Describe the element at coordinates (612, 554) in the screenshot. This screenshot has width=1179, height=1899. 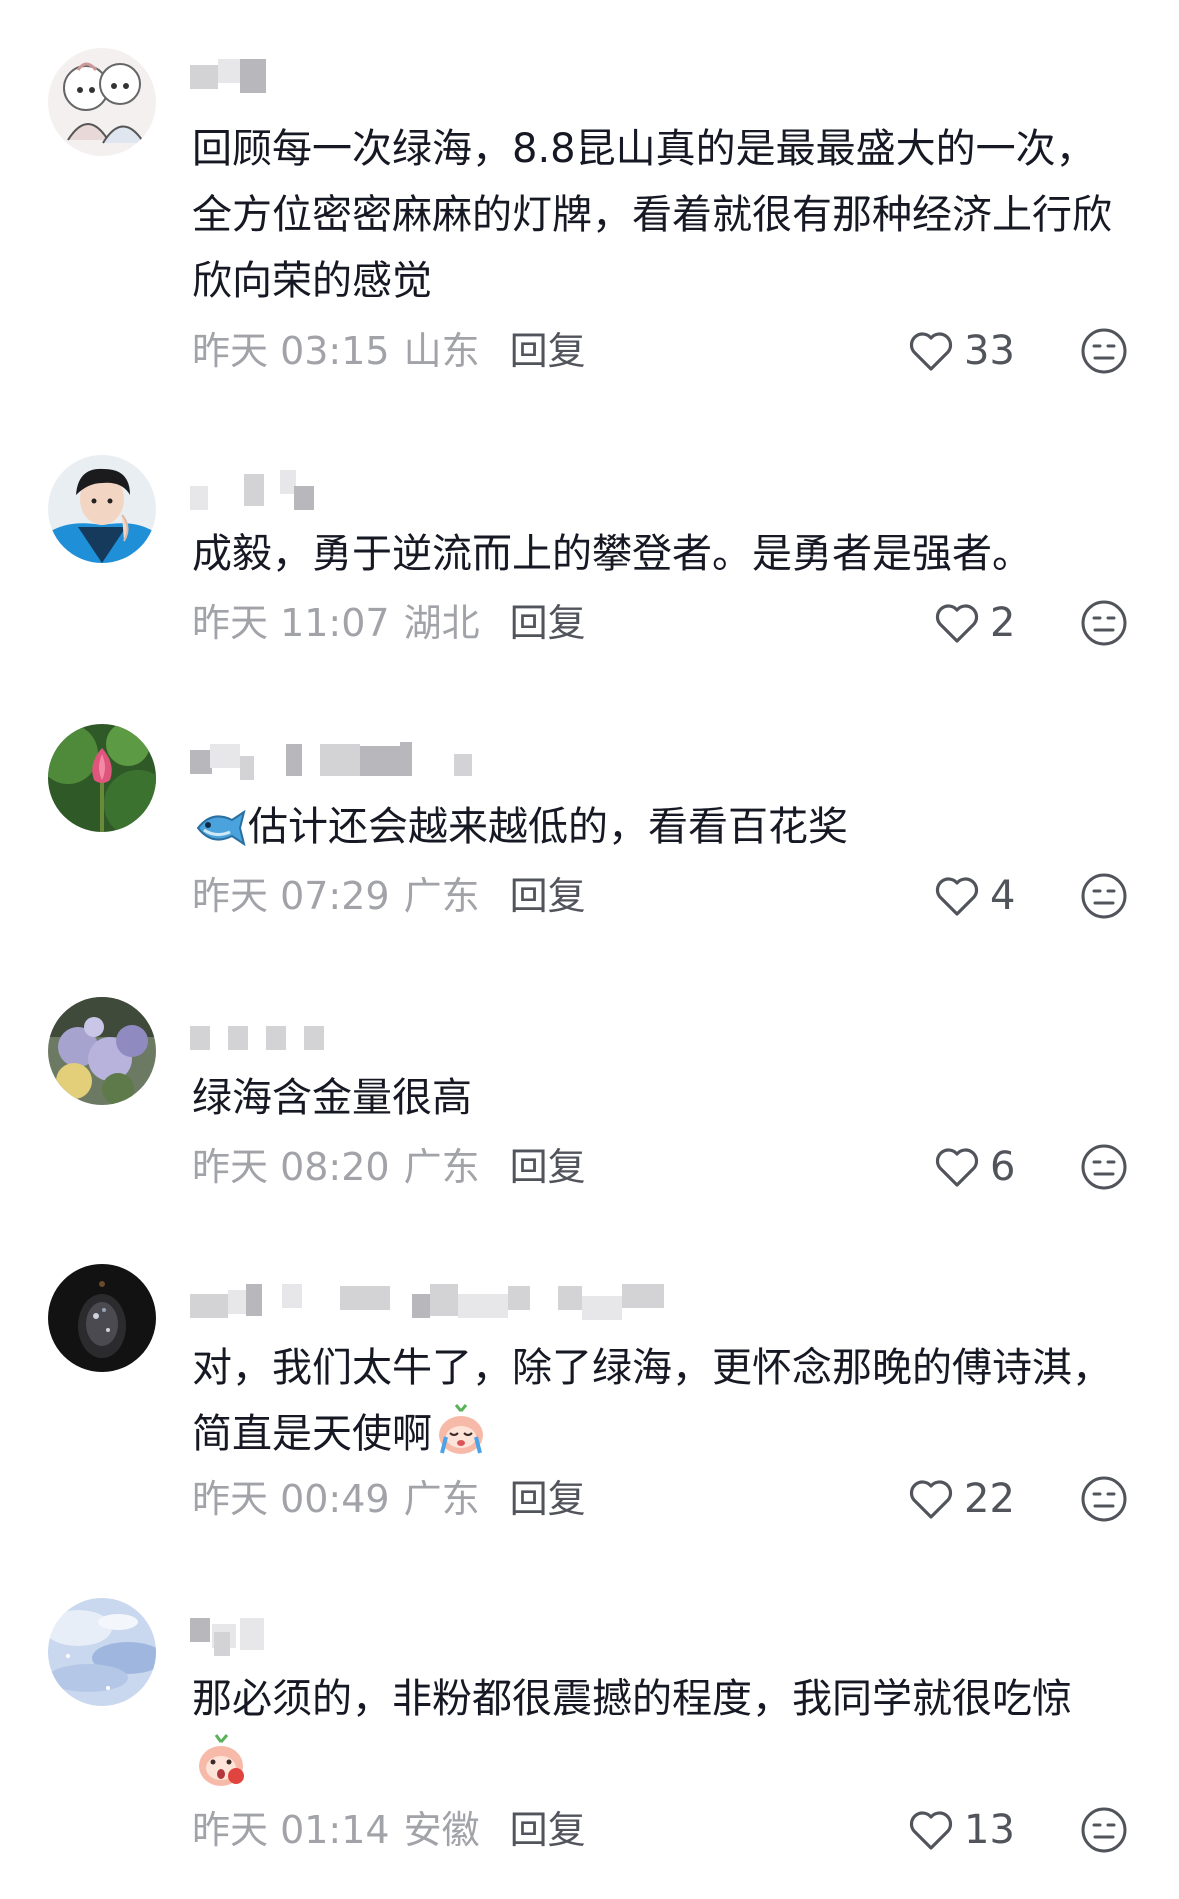
I see `comment-text: 成毅，勇于逆流而上的攀登者。是勇者是强者。` at that location.